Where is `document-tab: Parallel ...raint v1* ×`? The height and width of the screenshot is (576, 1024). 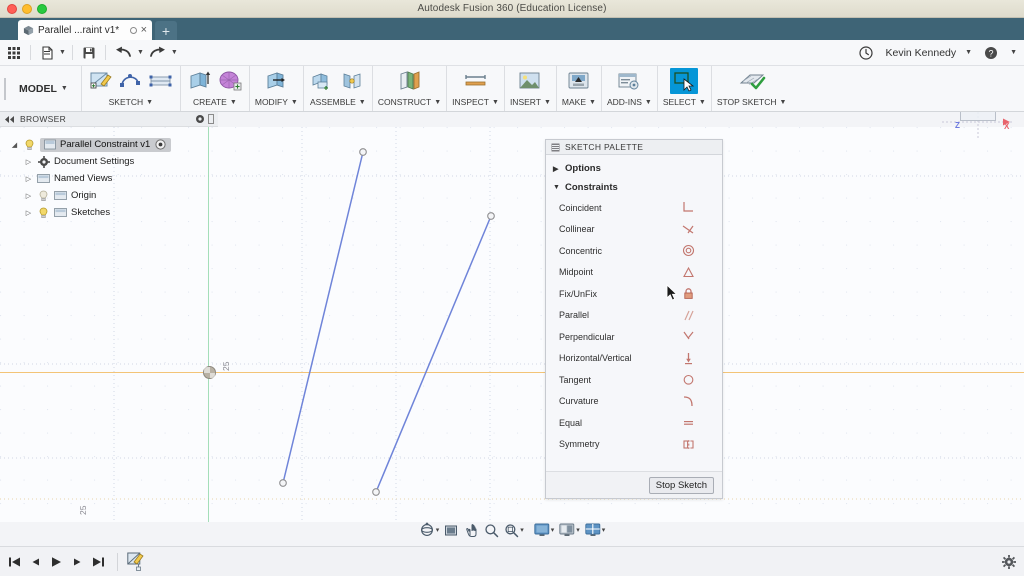 document-tab: Parallel ...raint v1* × is located at coordinates (85, 30).